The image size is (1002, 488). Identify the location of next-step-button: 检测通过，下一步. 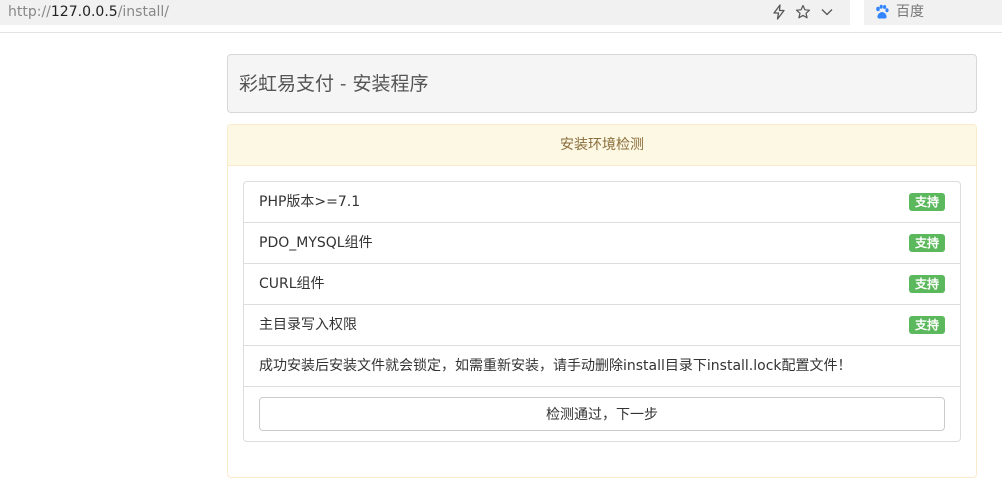
(602, 414).